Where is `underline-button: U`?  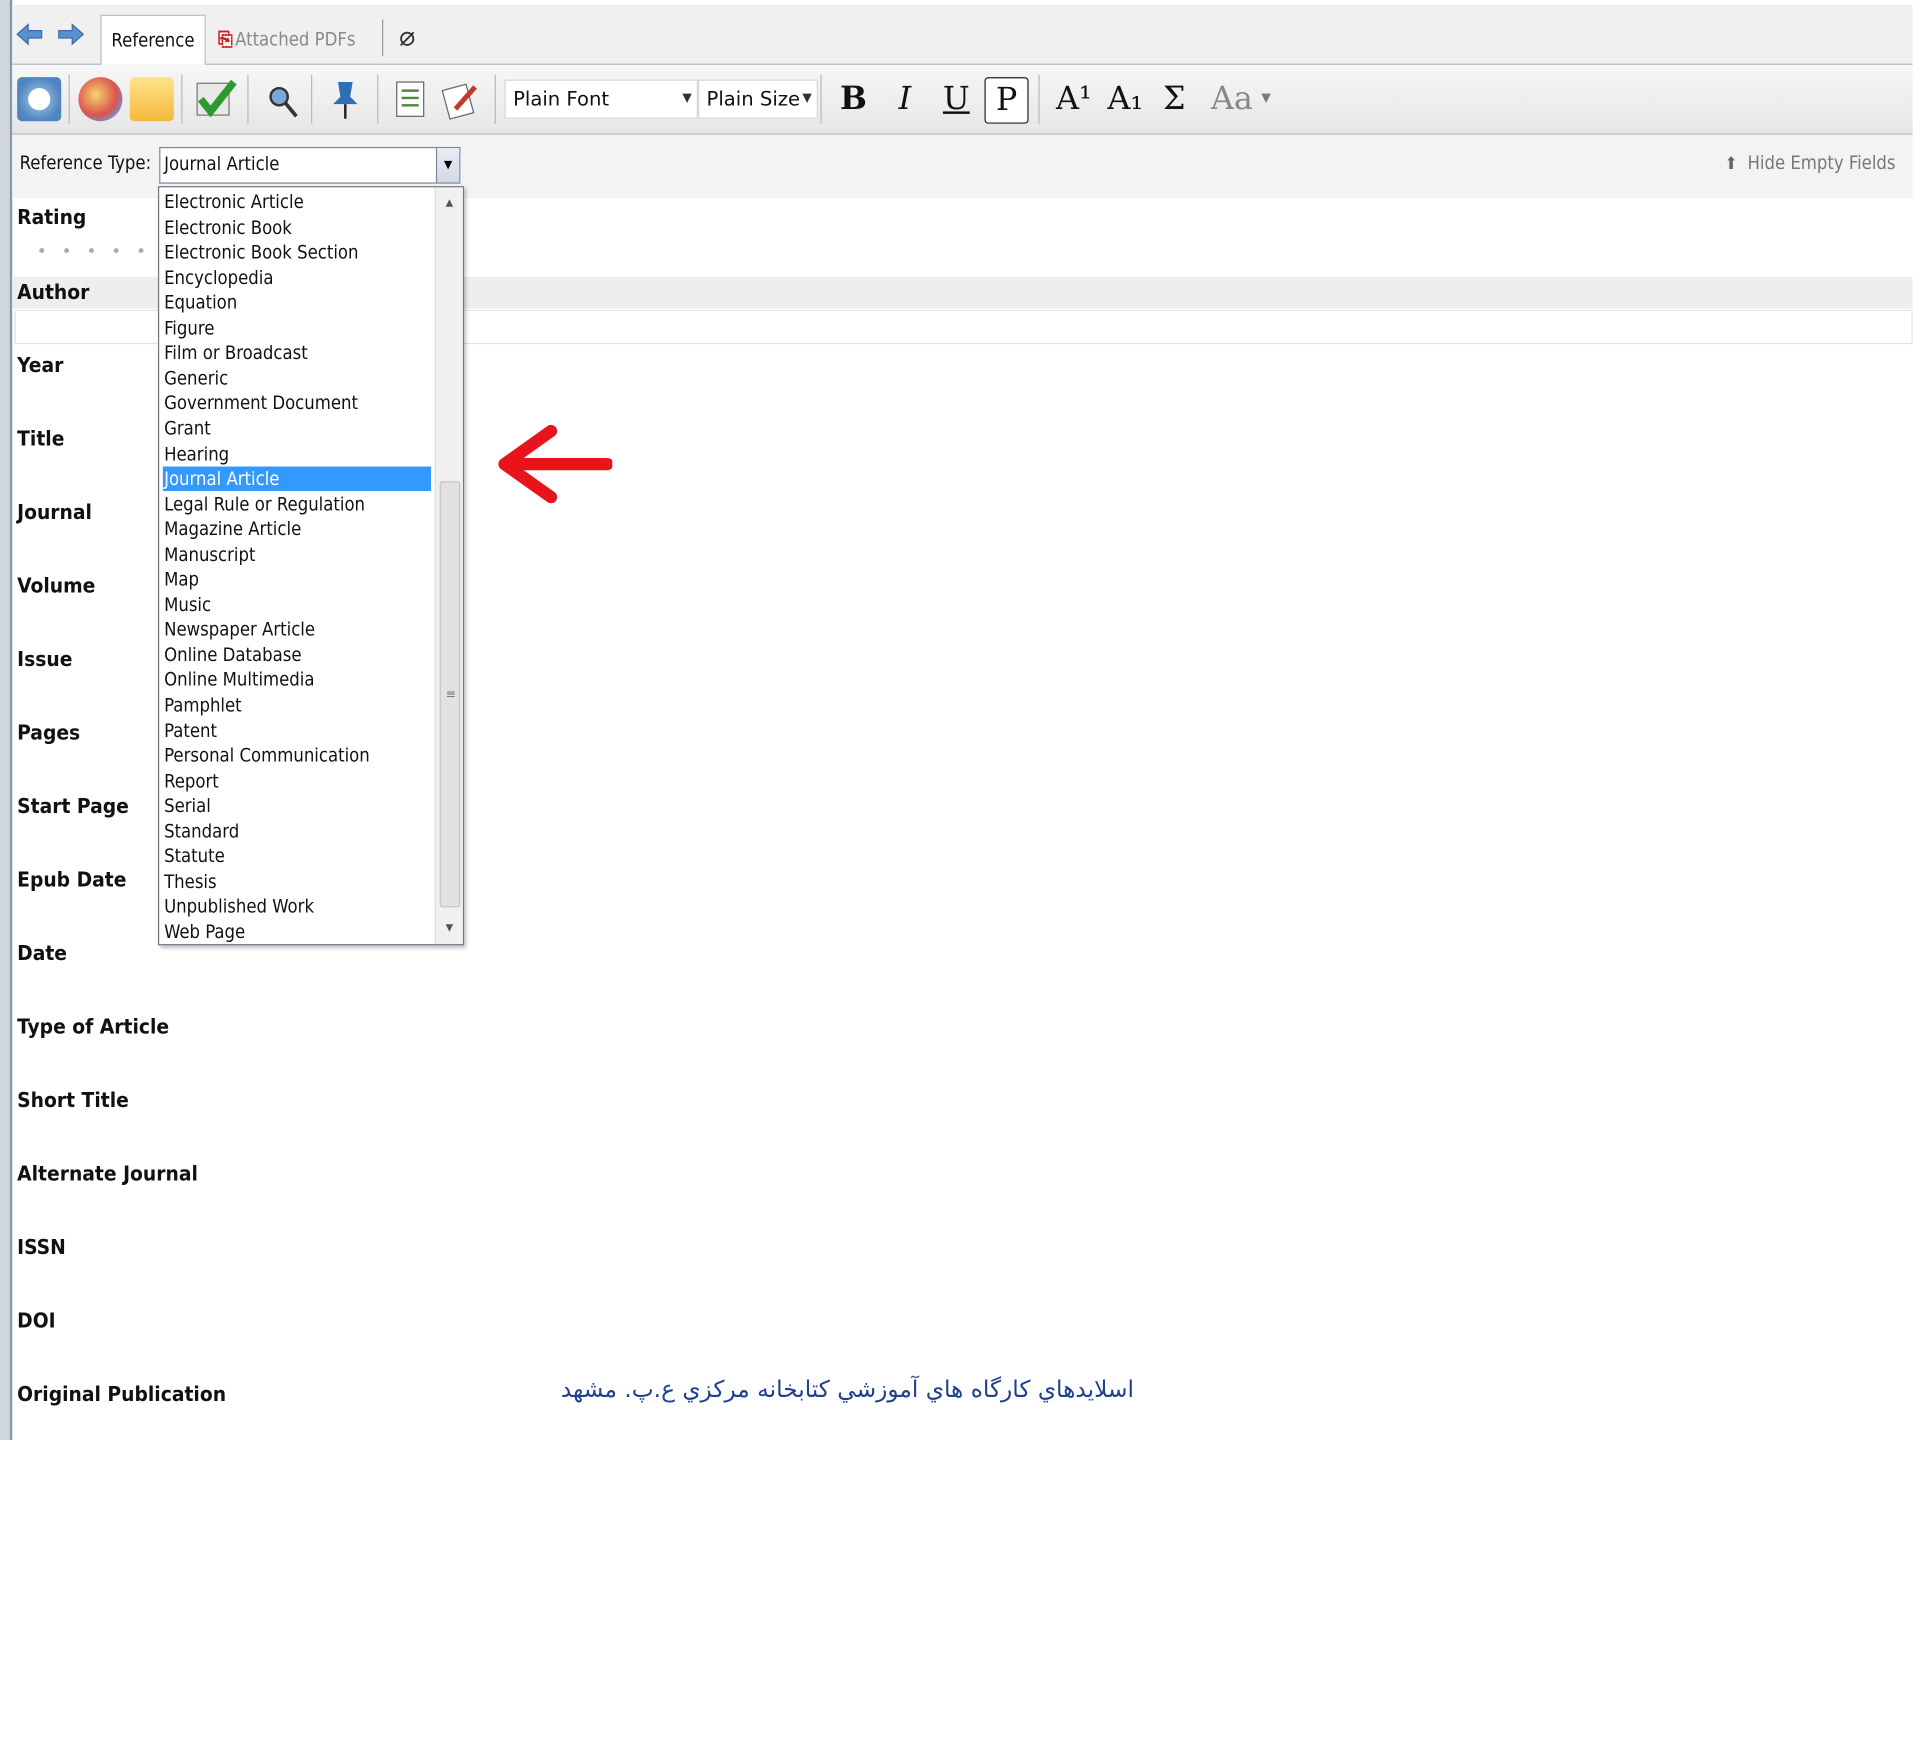
underline-button: U is located at coordinates (957, 99).